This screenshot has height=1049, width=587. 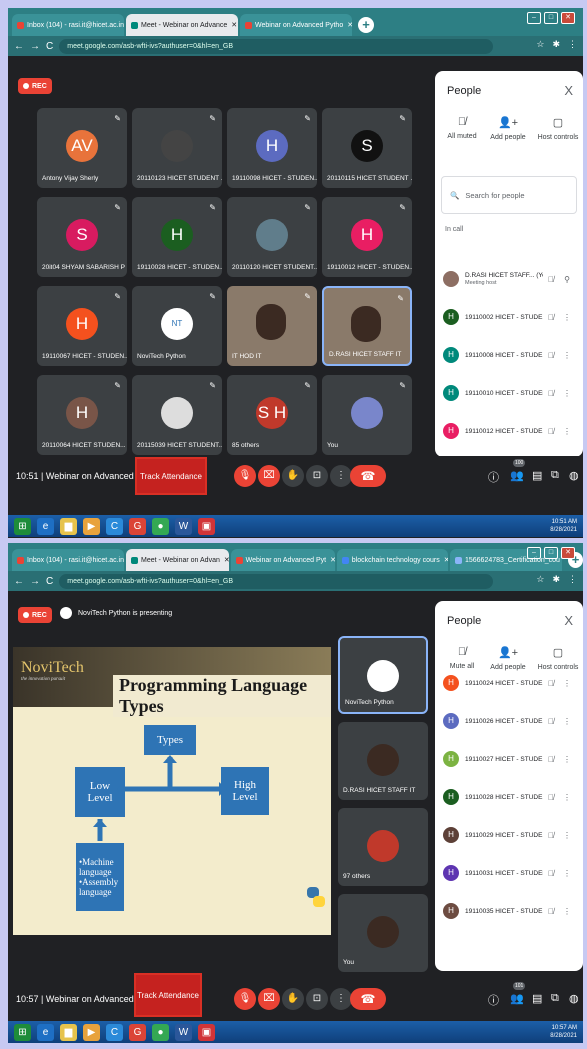 What do you see at coordinates (171, 476) in the screenshot?
I see `track-attendance-button: Track Attendance` at bounding box center [171, 476].